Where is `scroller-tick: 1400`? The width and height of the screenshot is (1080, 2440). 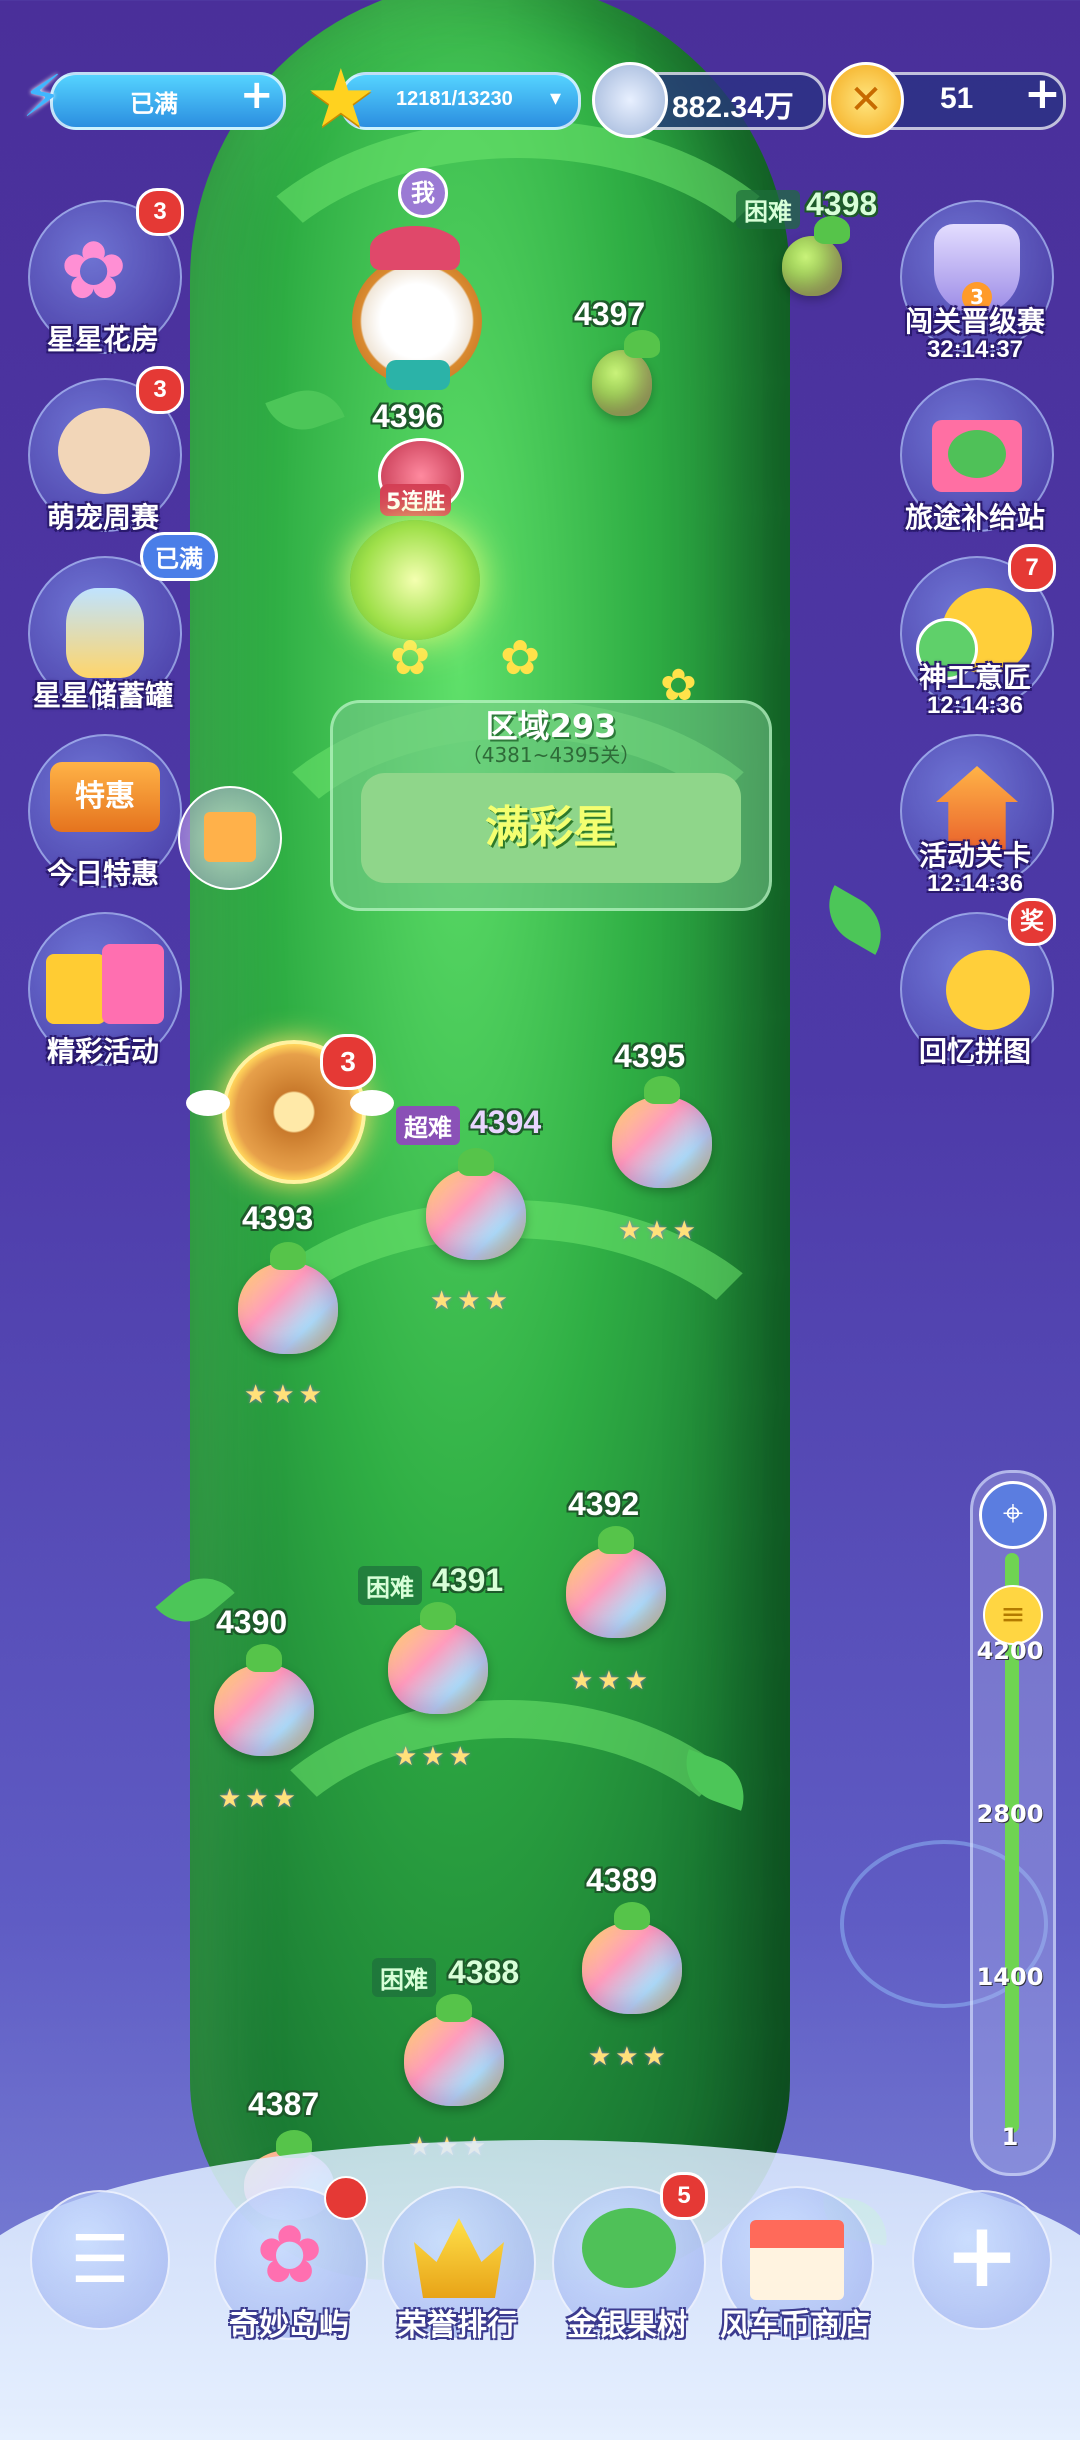
scroller-tick: 1400 is located at coordinates (1010, 1977).